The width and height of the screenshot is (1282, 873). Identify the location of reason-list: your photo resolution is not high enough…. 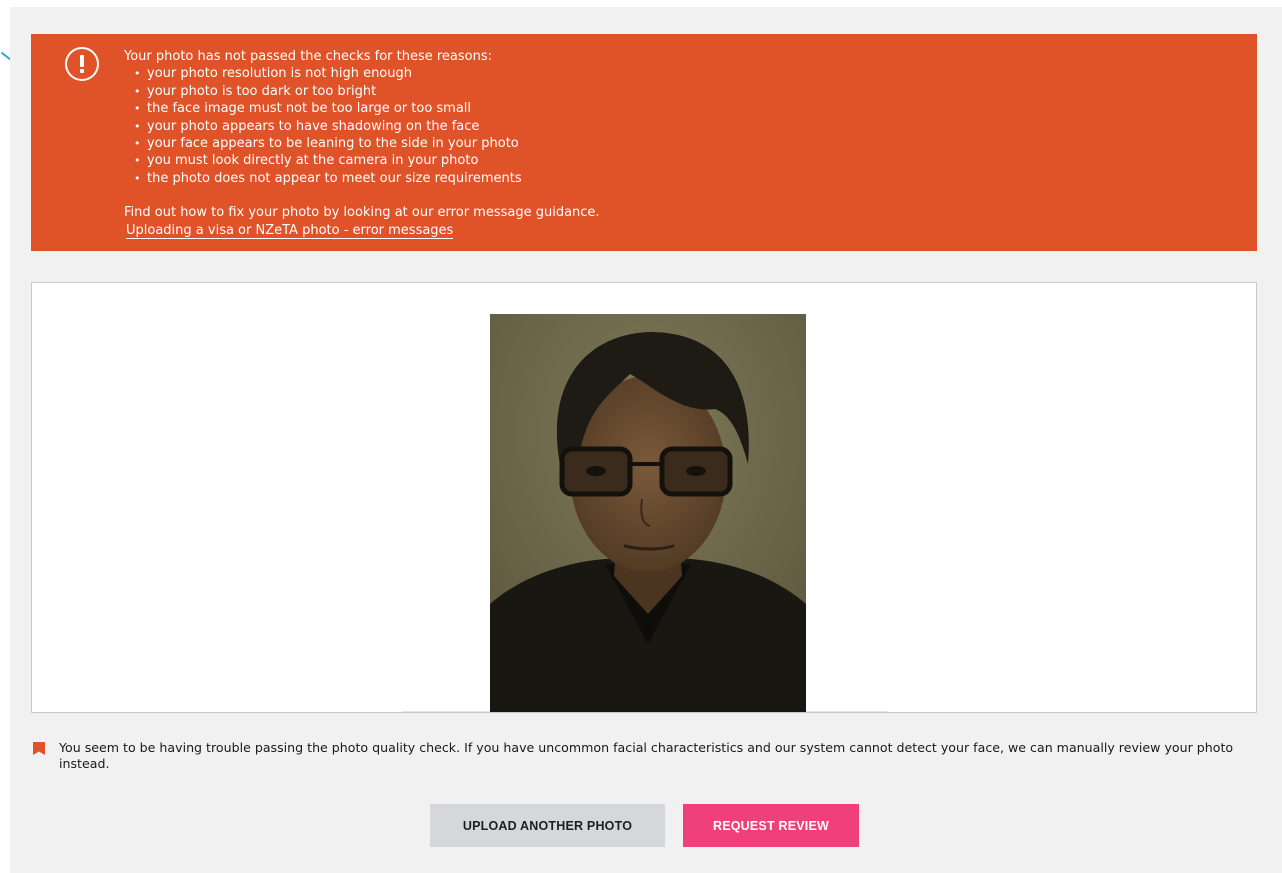
(504, 126).